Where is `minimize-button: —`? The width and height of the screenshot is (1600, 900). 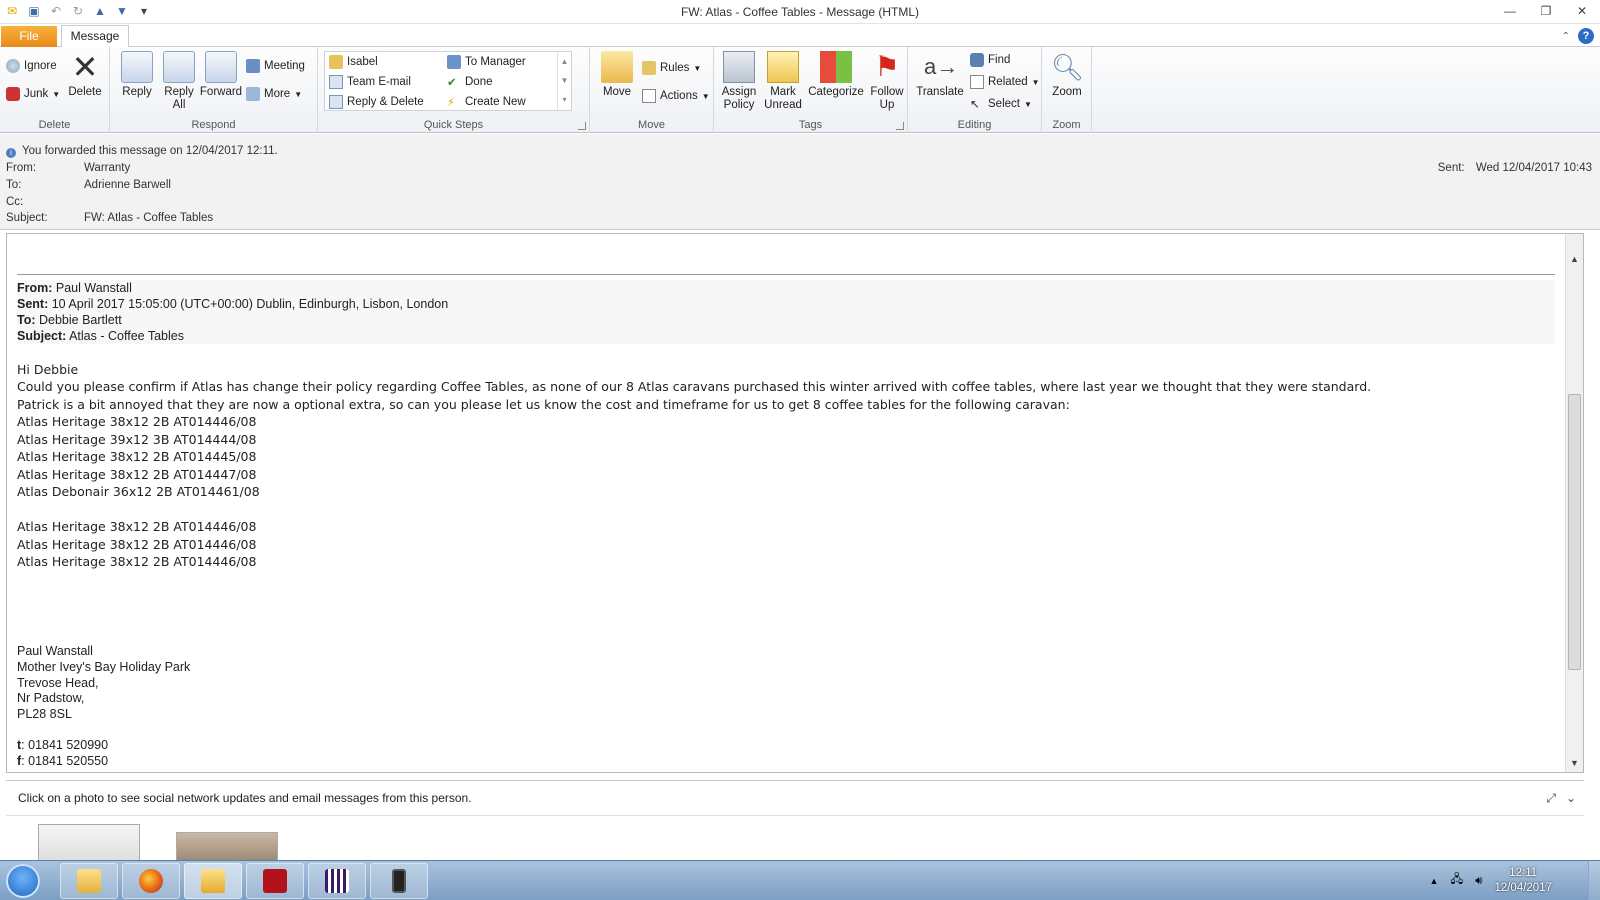 minimize-button: — is located at coordinates (1510, 11).